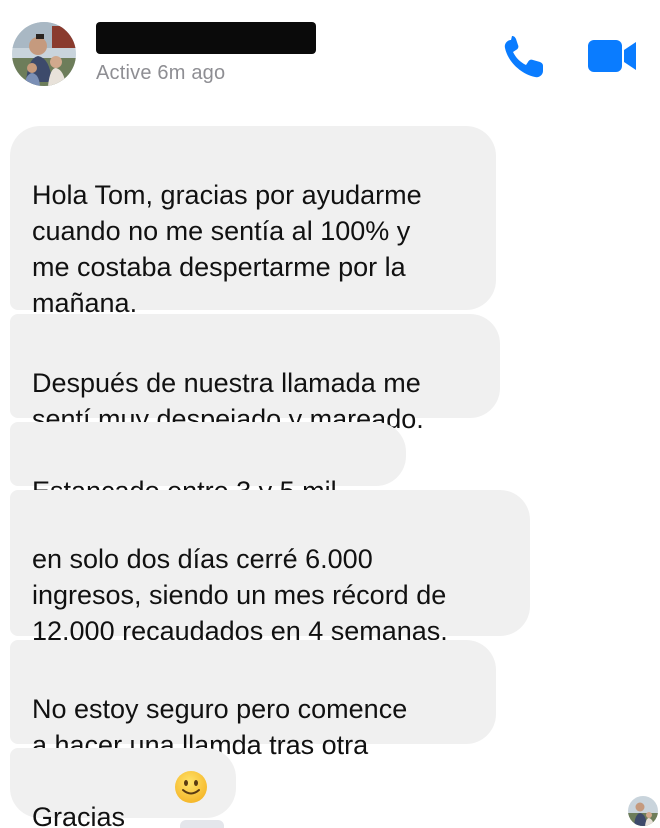 The width and height of the screenshot is (660, 828). Describe the element at coordinates (208, 464) in the screenshot. I see `message-bubble: Estancado entre 3 y 5 mil.` at that location.